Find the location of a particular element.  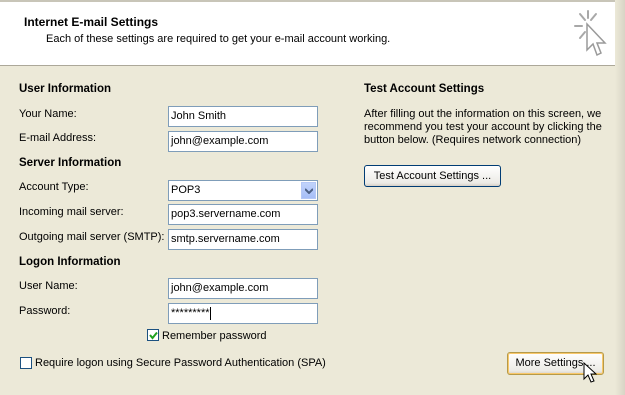

email-address-label: E-mail Address: is located at coordinates (58, 138).